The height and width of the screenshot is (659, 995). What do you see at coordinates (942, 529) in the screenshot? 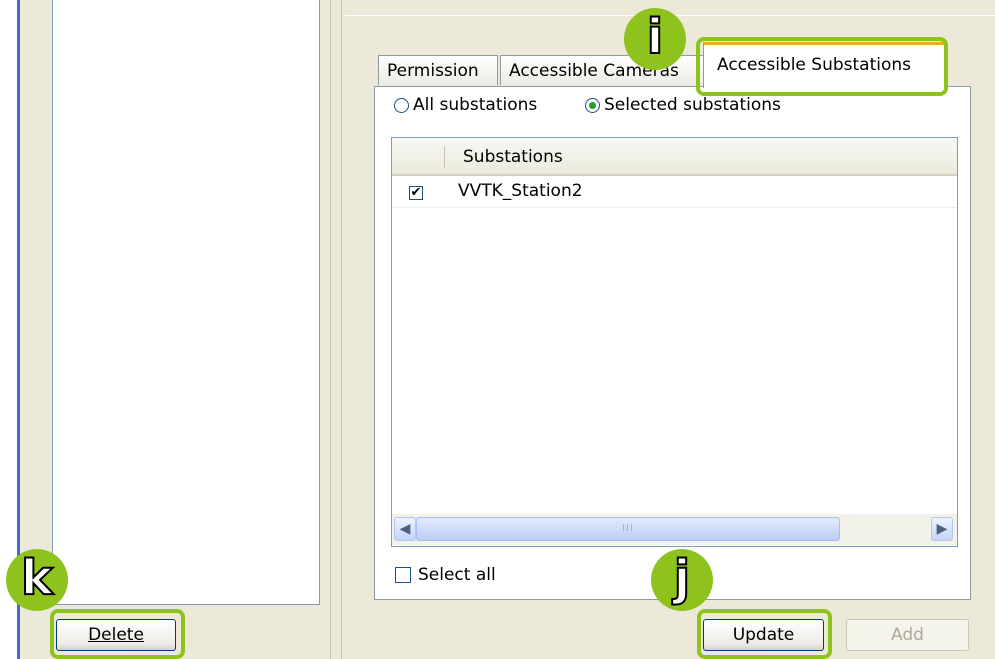
I see `scroll-right-button: ▶` at bounding box center [942, 529].